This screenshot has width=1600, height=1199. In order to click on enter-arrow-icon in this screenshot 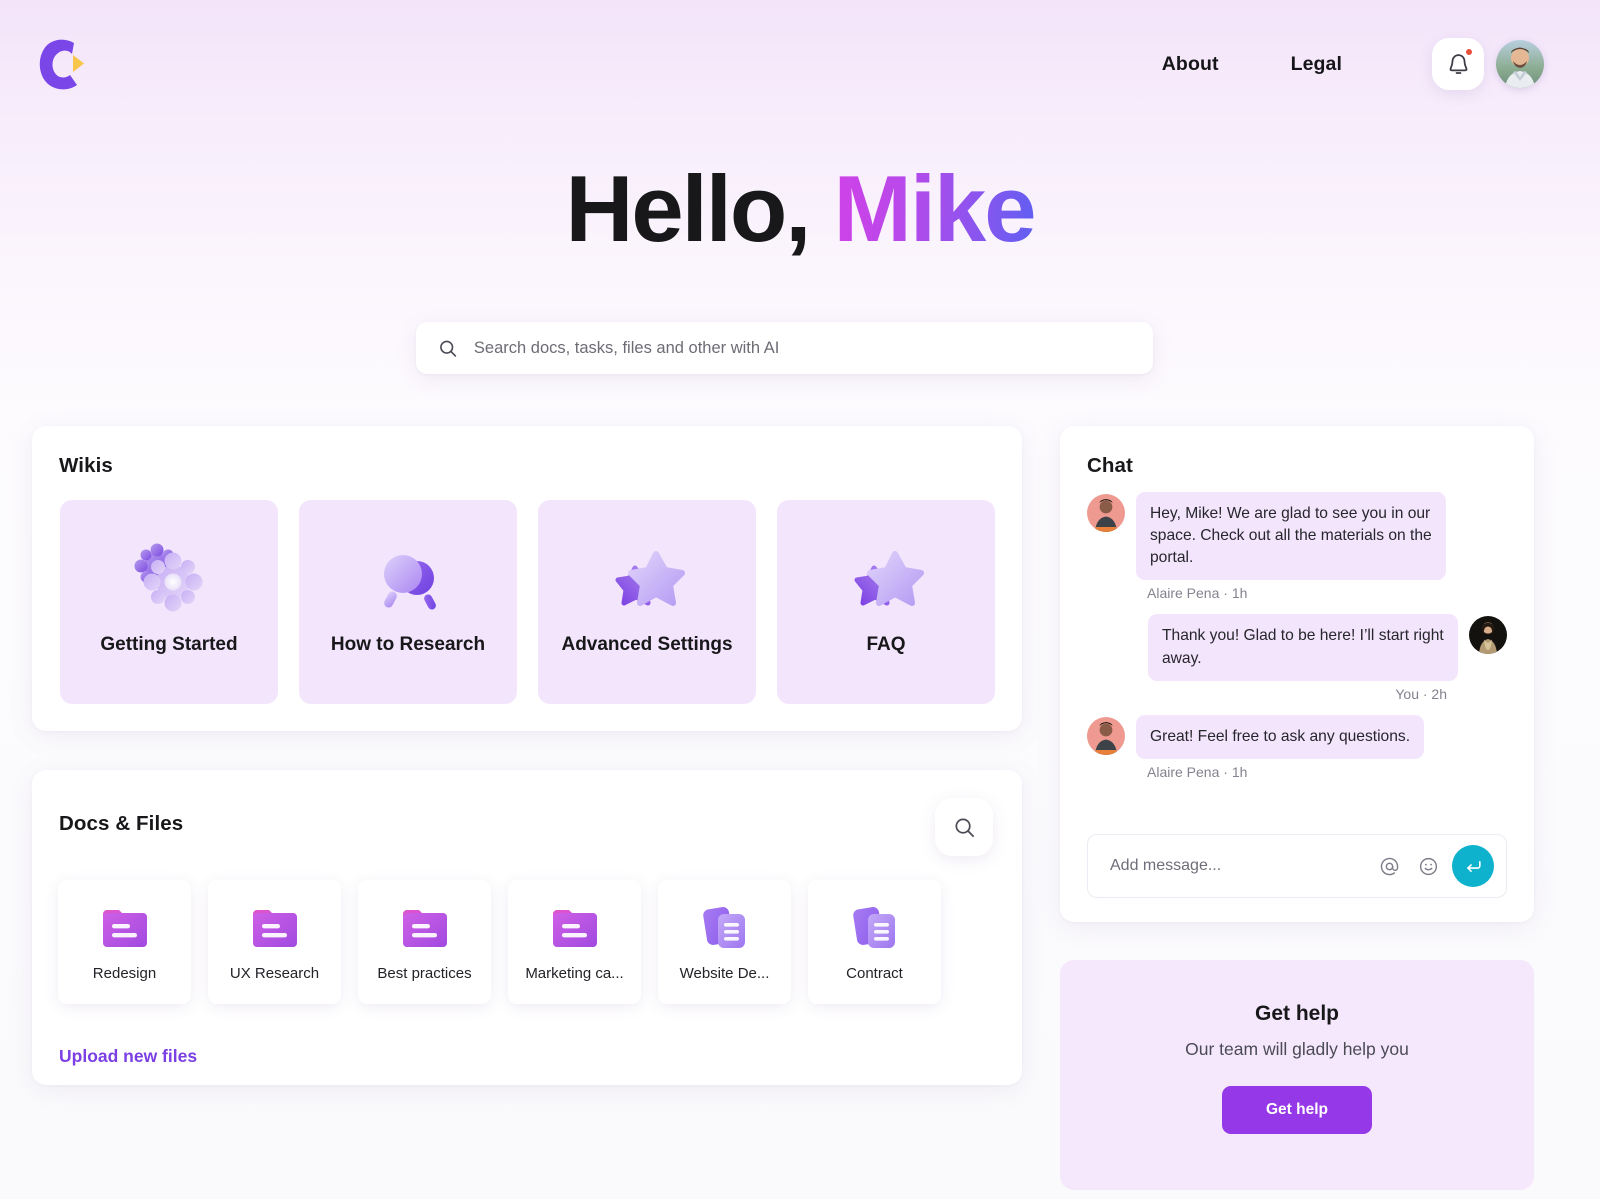, I will do `click(1473, 866)`.